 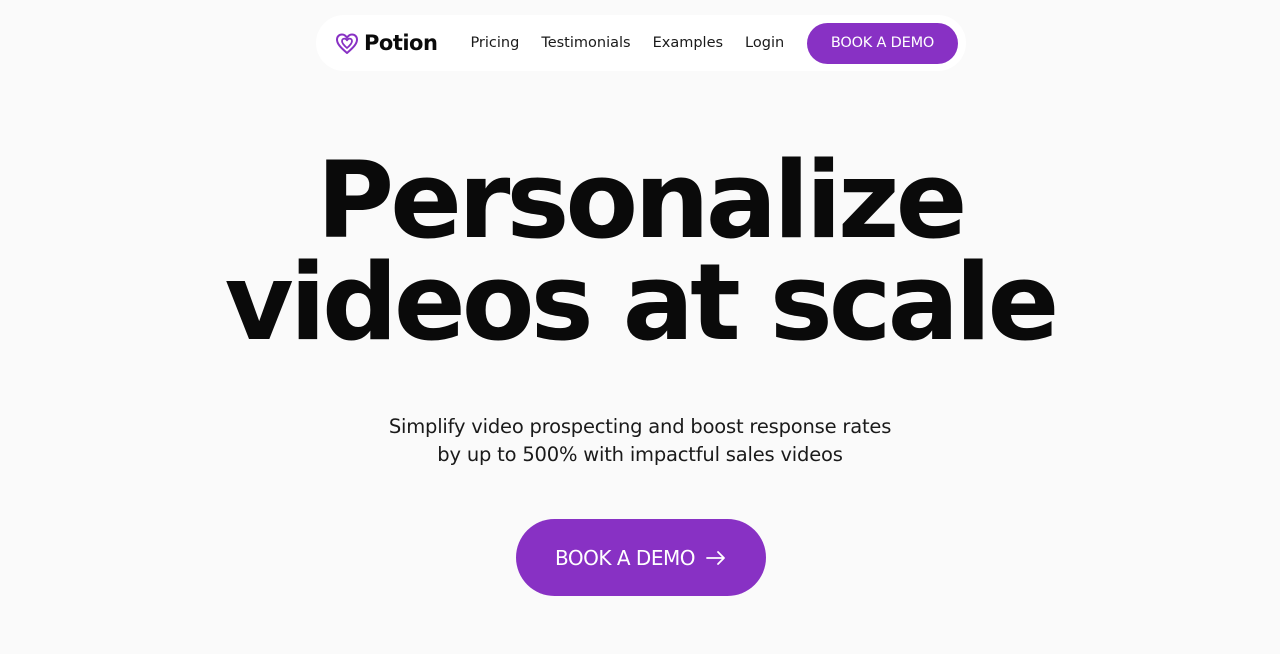 What do you see at coordinates (642, 302) in the screenshot?
I see `hero-title-line-2: videos at scale` at bounding box center [642, 302].